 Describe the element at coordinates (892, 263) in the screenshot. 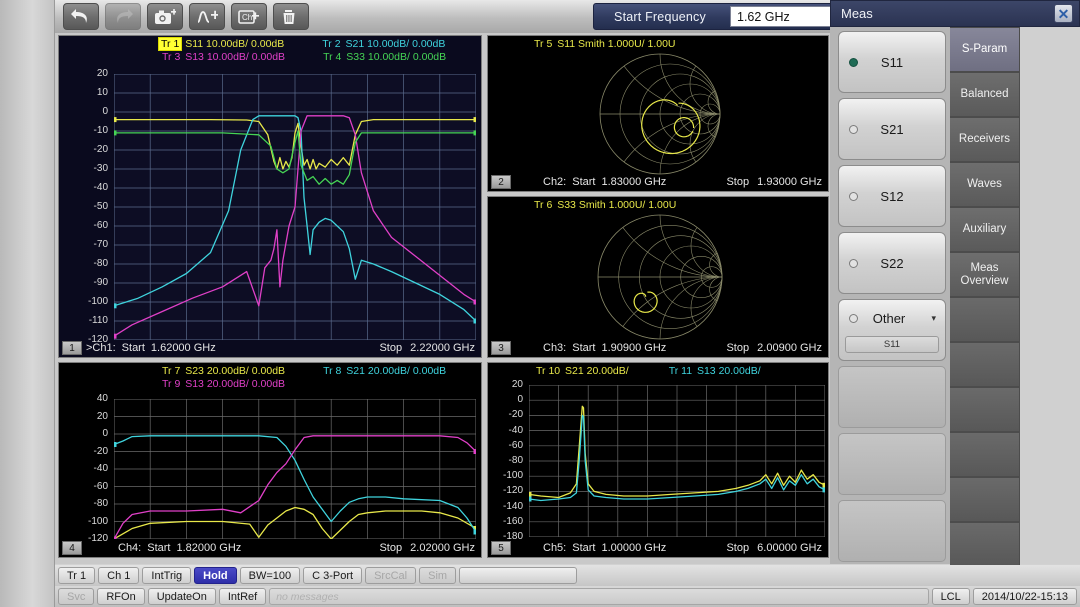

I see `meas-button-s22: S22` at that location.